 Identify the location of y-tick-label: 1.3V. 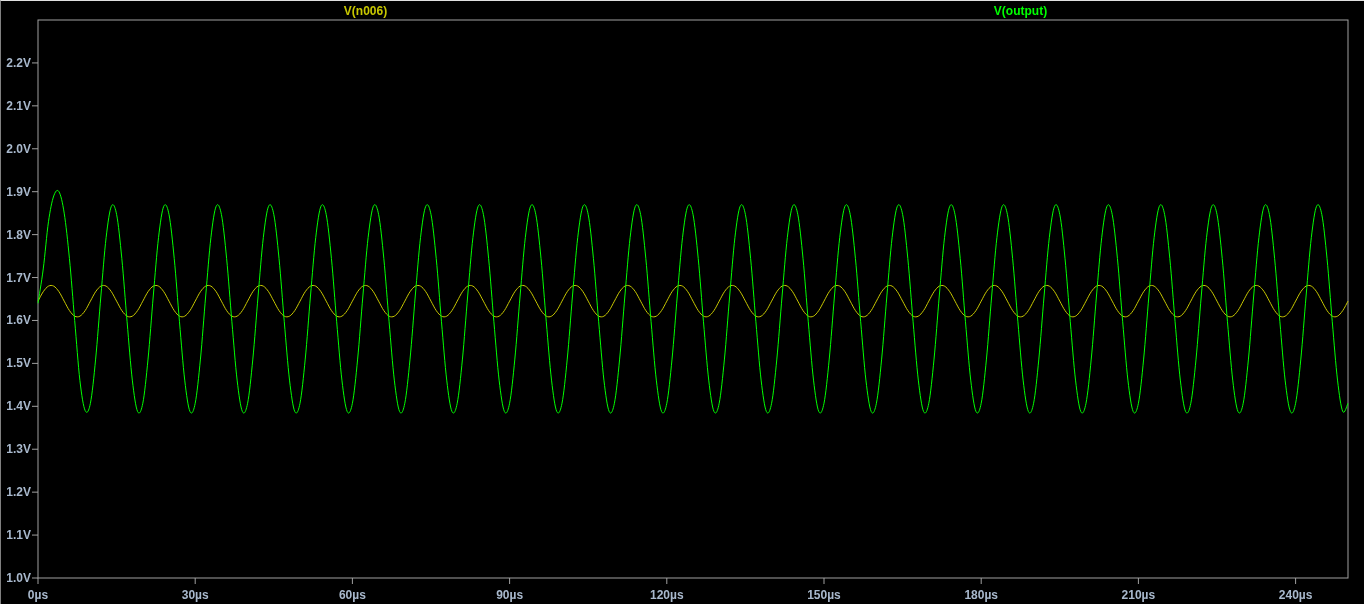
(18, 449).